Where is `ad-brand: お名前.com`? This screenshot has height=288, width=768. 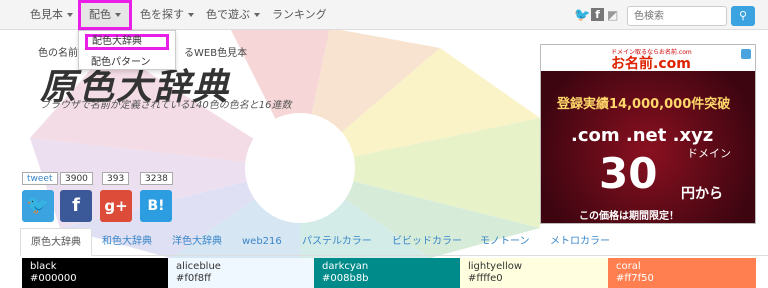
ad-brand: お名前.com is located at coordinates (651, 64).